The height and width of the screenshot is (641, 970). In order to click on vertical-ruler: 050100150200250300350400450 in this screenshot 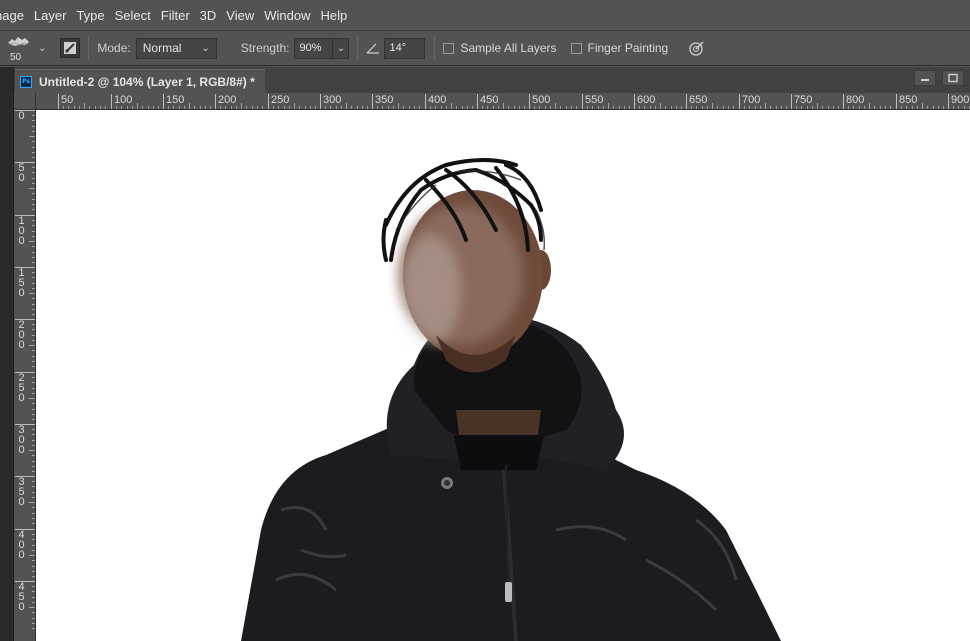, I will do `click(25, 375)`.